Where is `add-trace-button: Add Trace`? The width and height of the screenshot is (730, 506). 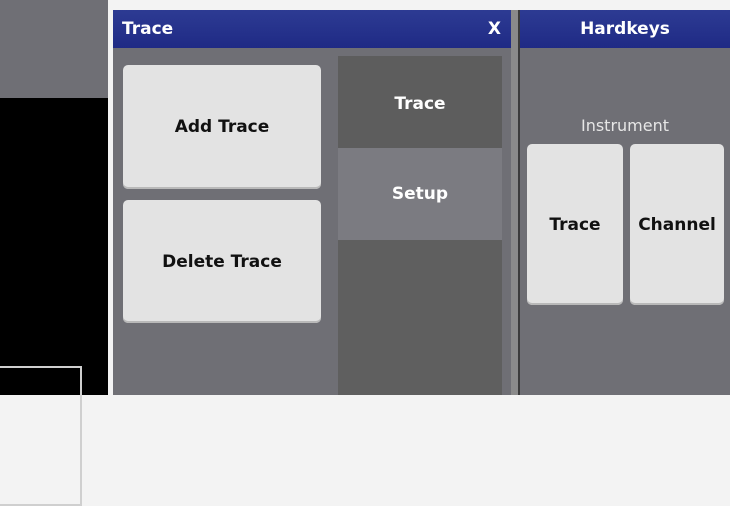 add-trace-button: Add Trace is located at coordinates (222, 127).